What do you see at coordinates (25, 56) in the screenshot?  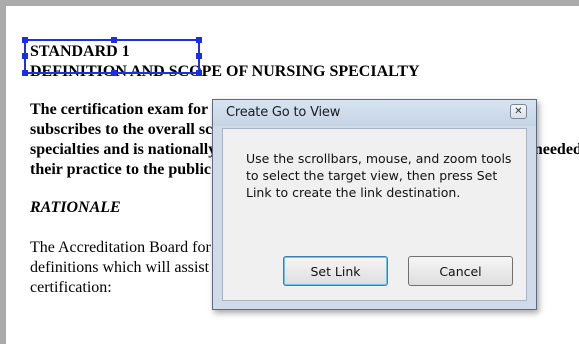 I see `resize-handle-left` at bounding box center [25, 56].